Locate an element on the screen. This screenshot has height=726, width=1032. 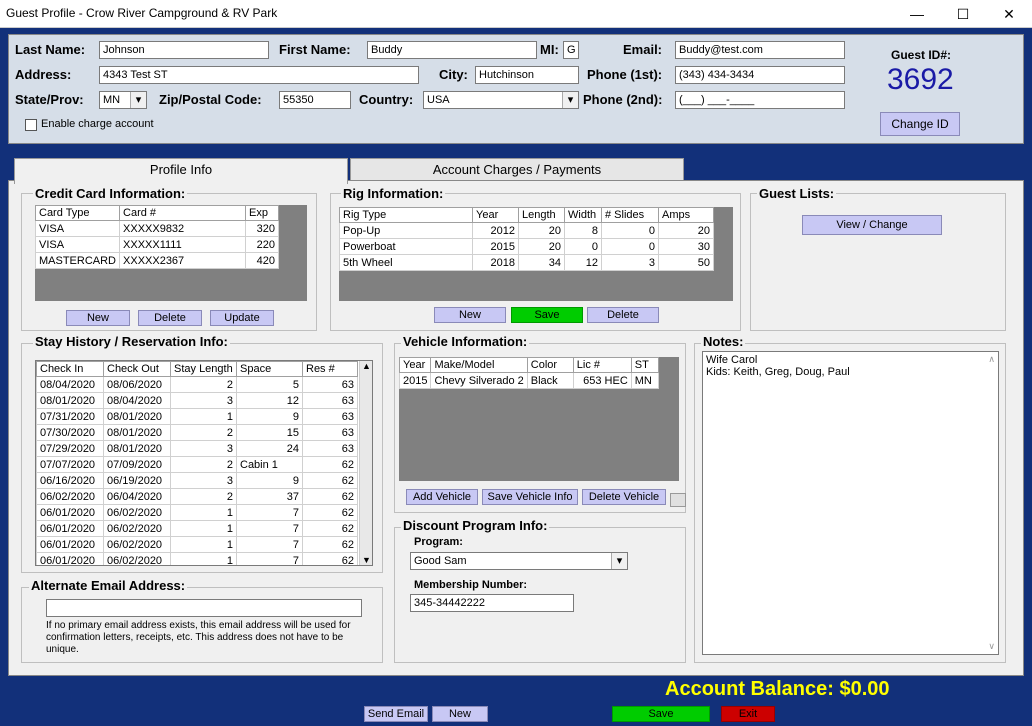
vehicle-row-cell: Black is located at coordinates (550, 380).